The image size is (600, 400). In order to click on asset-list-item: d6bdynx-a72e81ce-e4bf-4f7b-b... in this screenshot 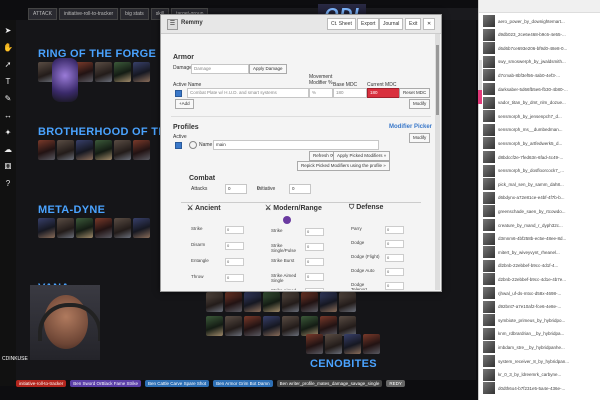, I will do `click(541, 198)`.